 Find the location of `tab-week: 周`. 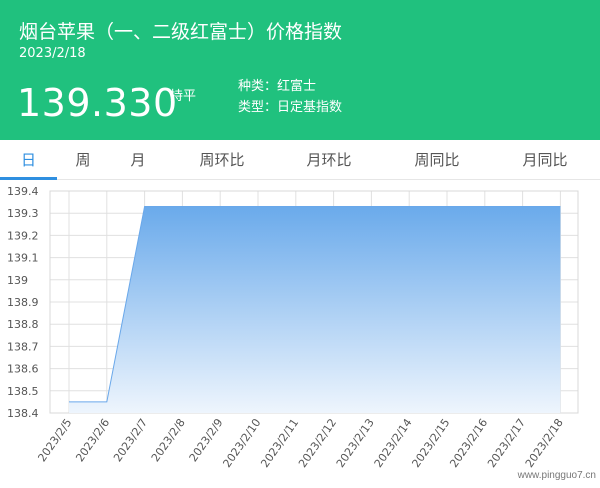

tab-week: 周 is located at coordinates (83, 160).